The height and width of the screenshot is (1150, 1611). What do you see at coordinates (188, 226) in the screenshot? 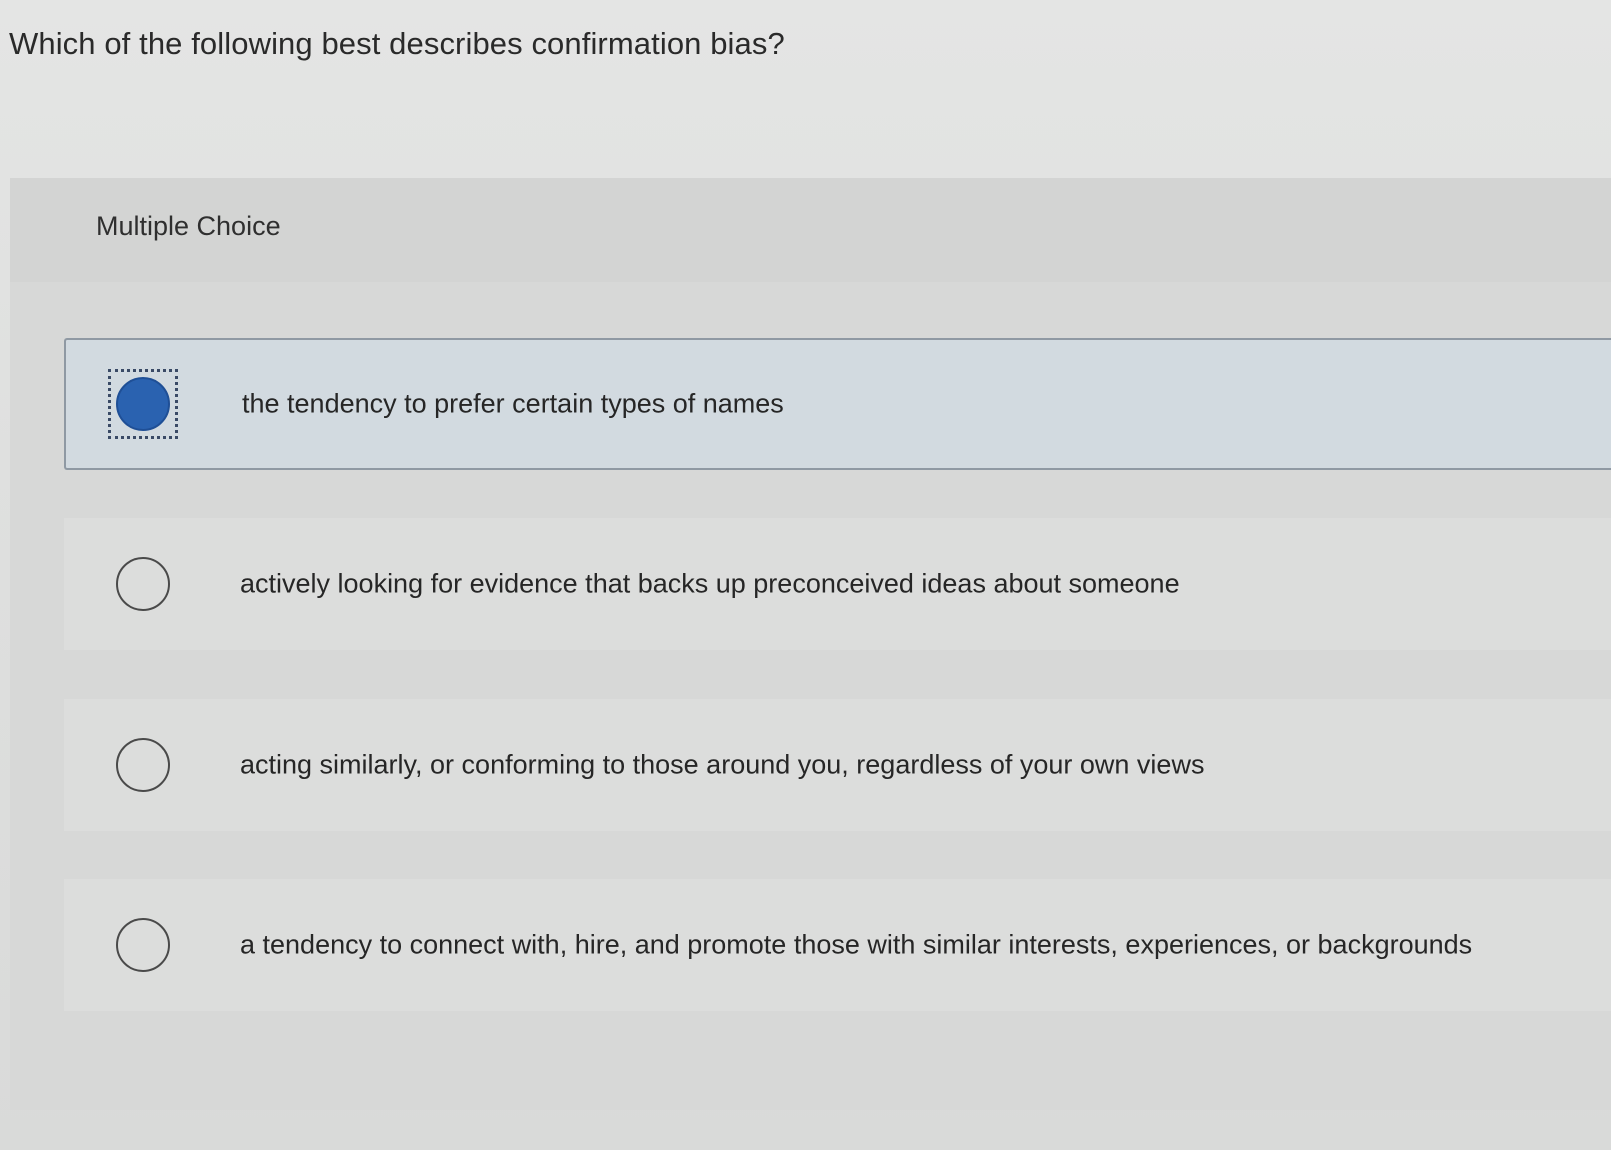
I see `question-type-label: Multiple Choice` at bounding box center [188, 226].